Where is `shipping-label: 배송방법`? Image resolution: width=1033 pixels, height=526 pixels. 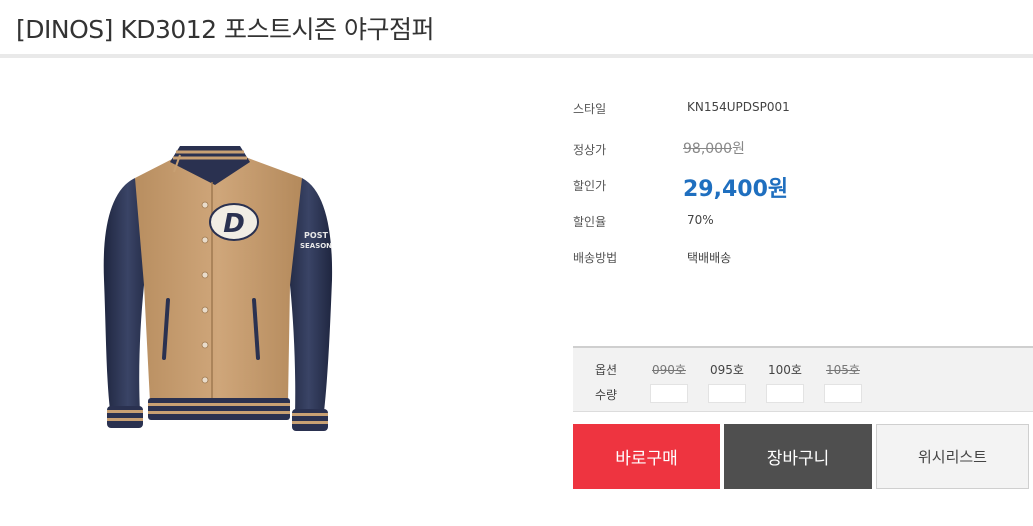
shipping-label: 배송방법 is located at coordinates (595, 258).